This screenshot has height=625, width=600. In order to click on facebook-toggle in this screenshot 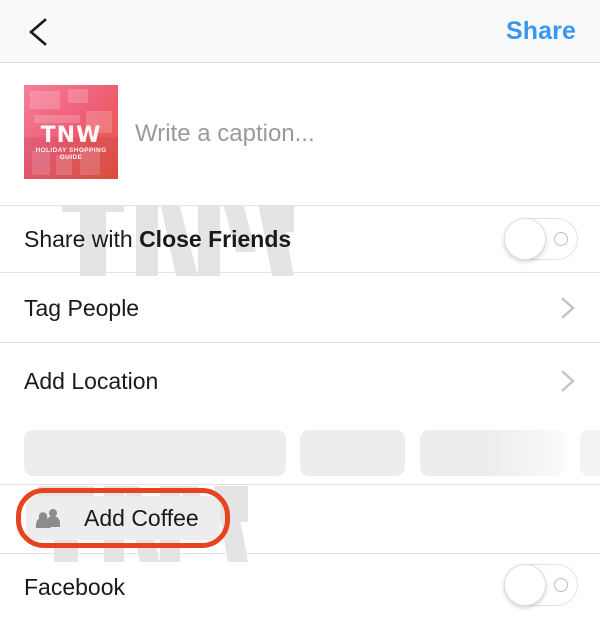, I will do `click(541, 585)`.